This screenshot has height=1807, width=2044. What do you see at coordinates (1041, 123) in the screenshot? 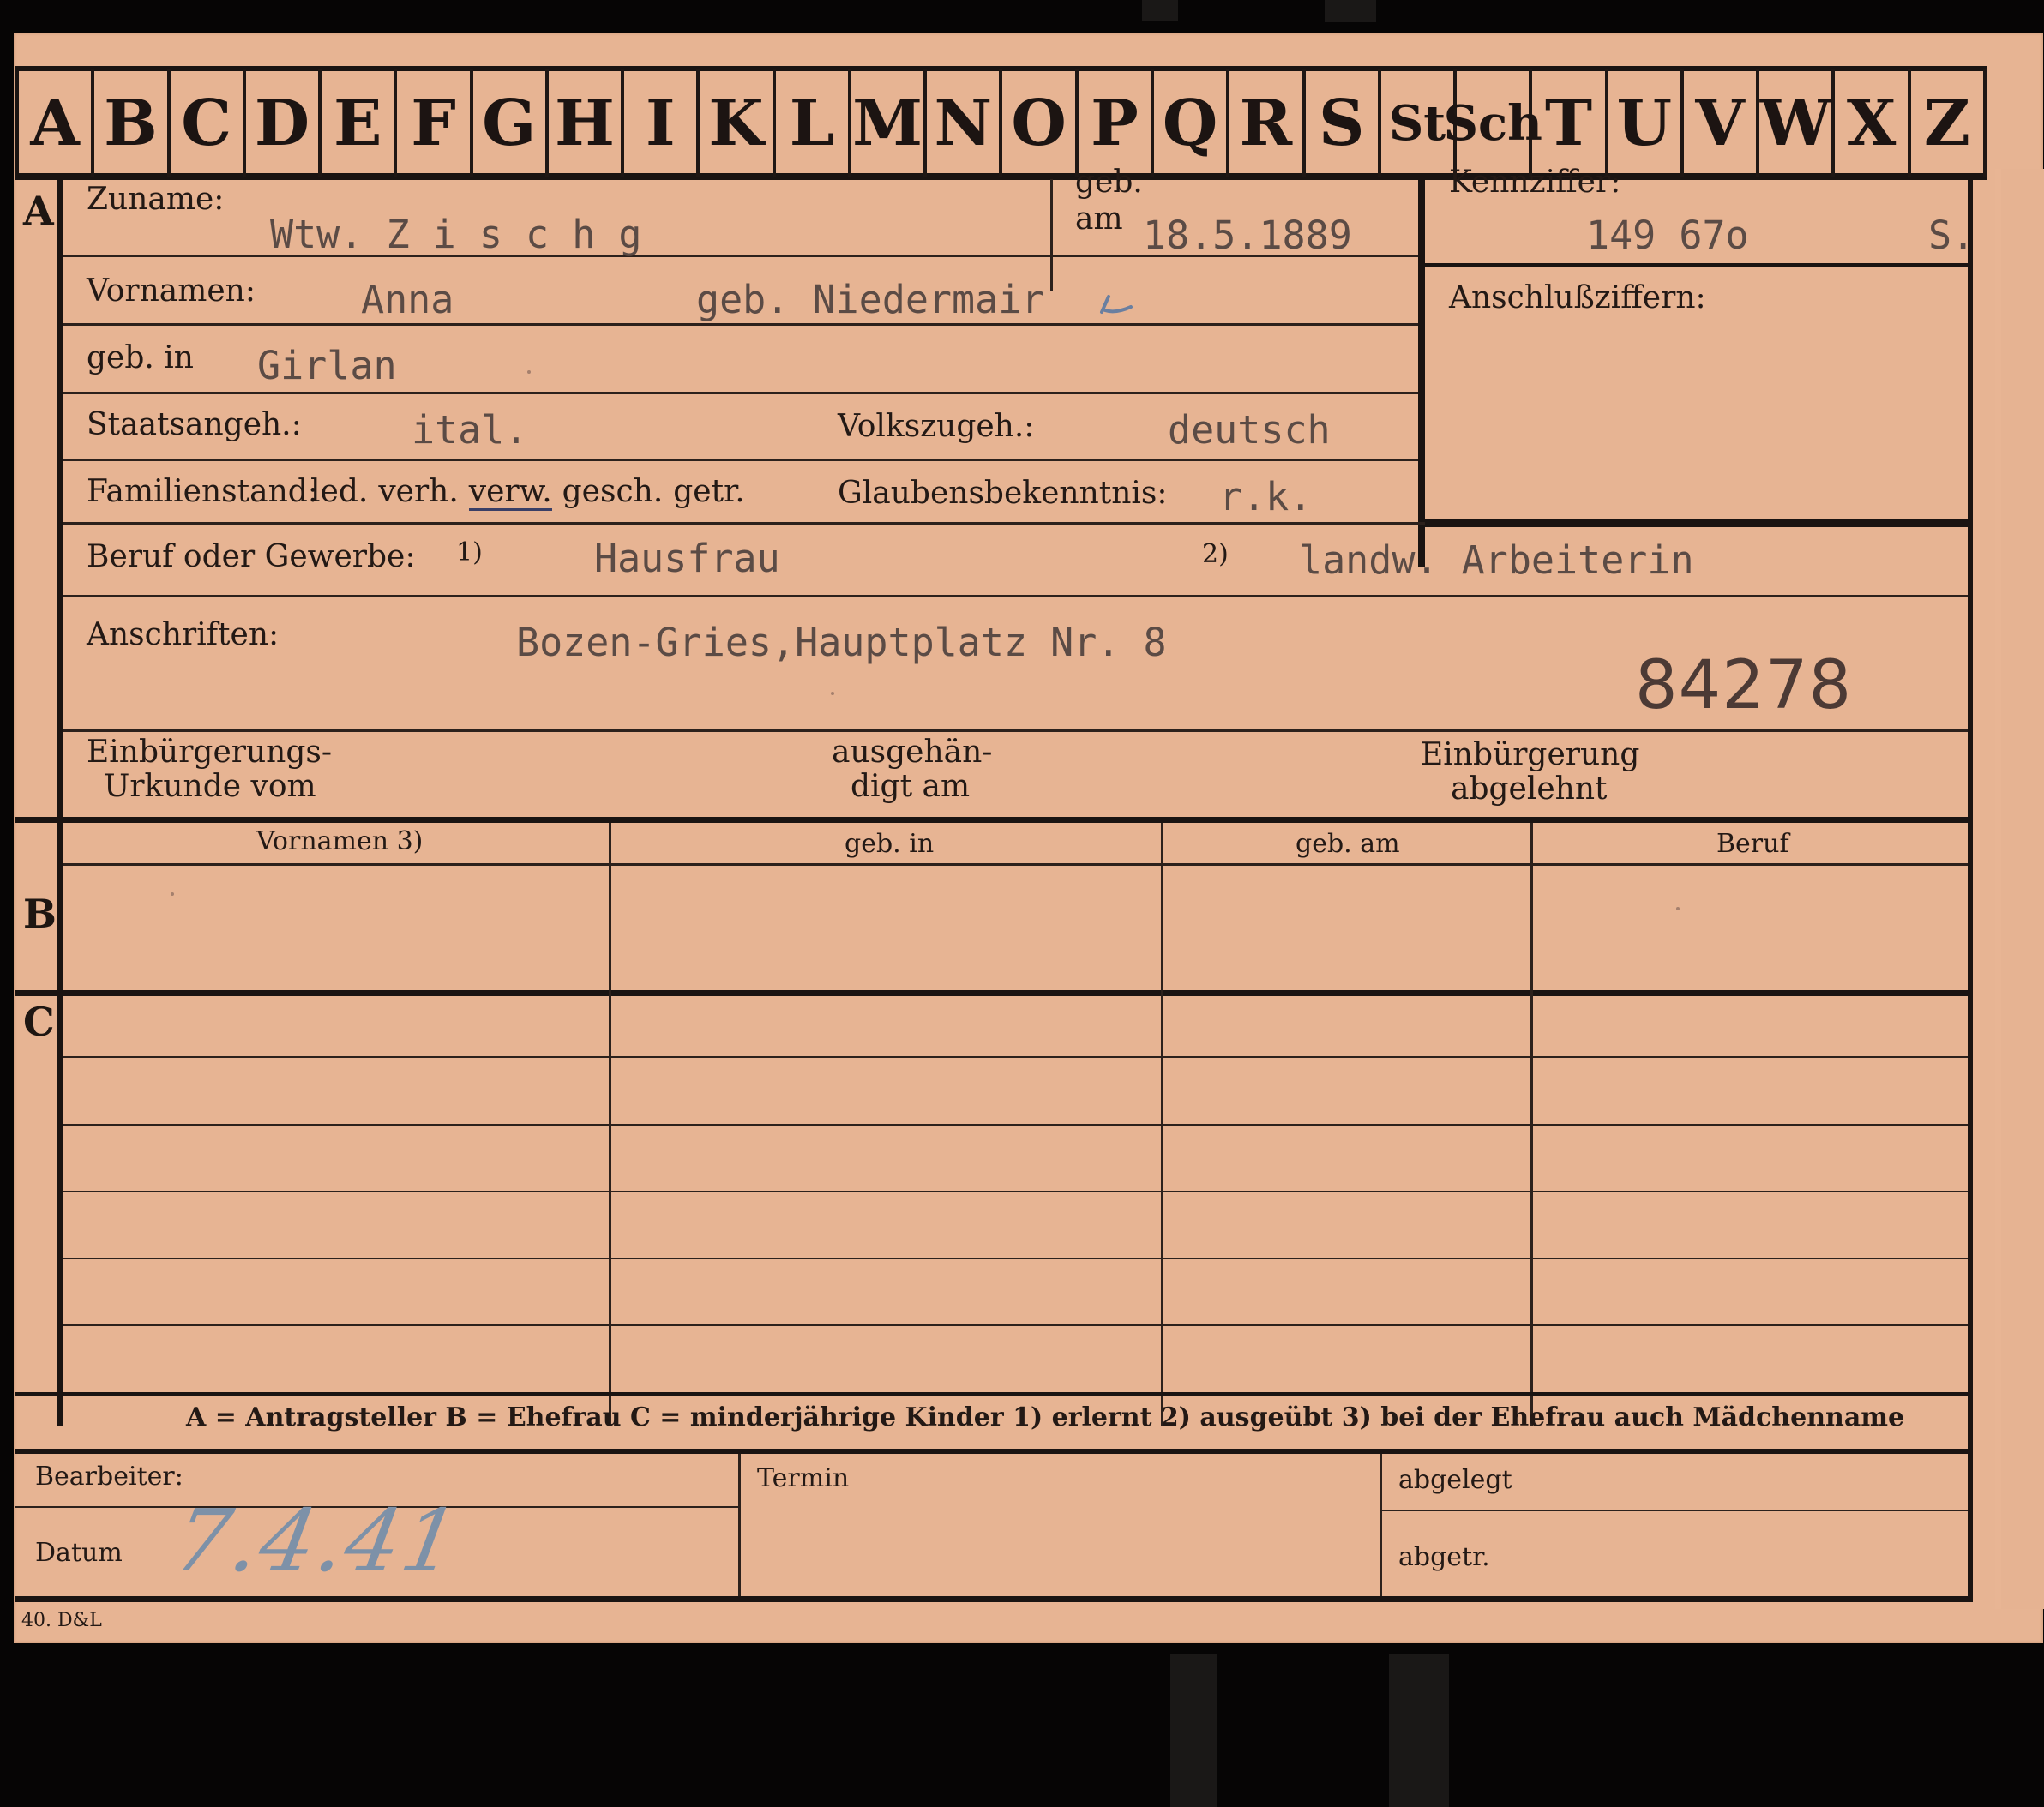
I see `alphabet-tab-o: O` at bounding box center [1041, 123].